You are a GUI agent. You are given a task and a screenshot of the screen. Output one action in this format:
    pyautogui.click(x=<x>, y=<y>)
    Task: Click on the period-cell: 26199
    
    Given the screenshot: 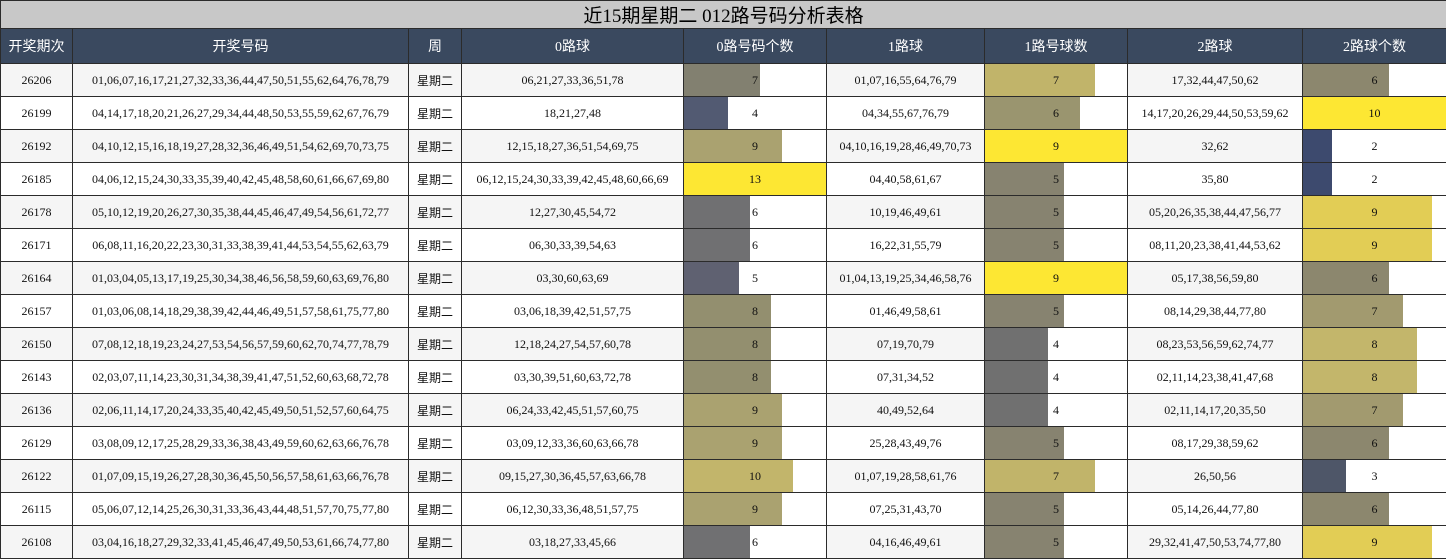 What is the action you would take?
    pyautogui.click(x=36, y=113)
    